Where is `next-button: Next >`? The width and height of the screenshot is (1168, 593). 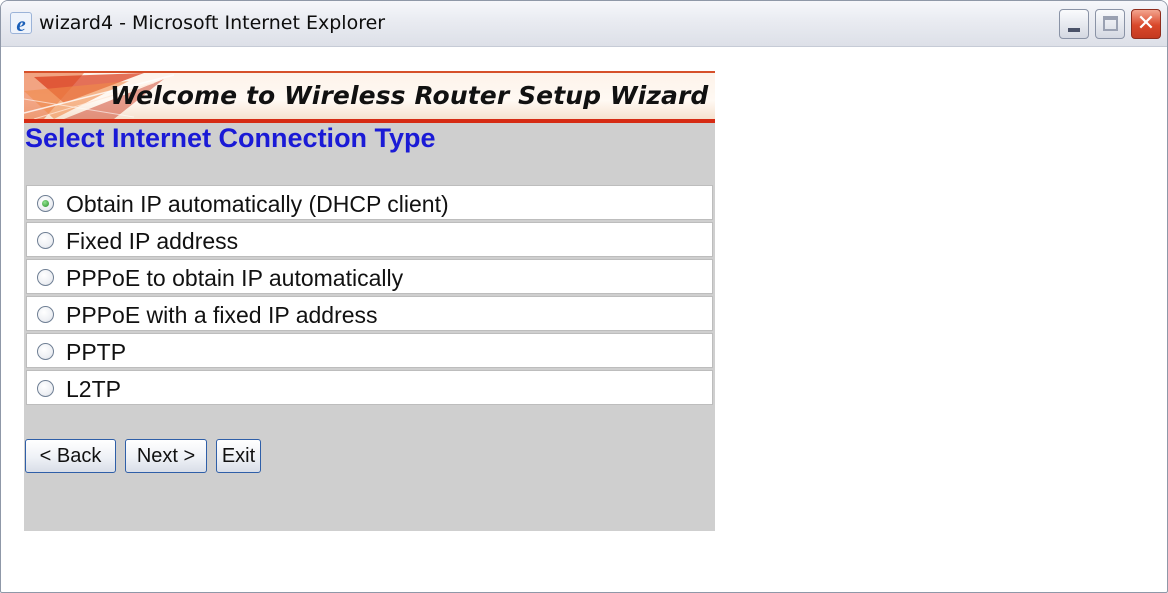 next-button: Next > is located at coordinates (166, 456).